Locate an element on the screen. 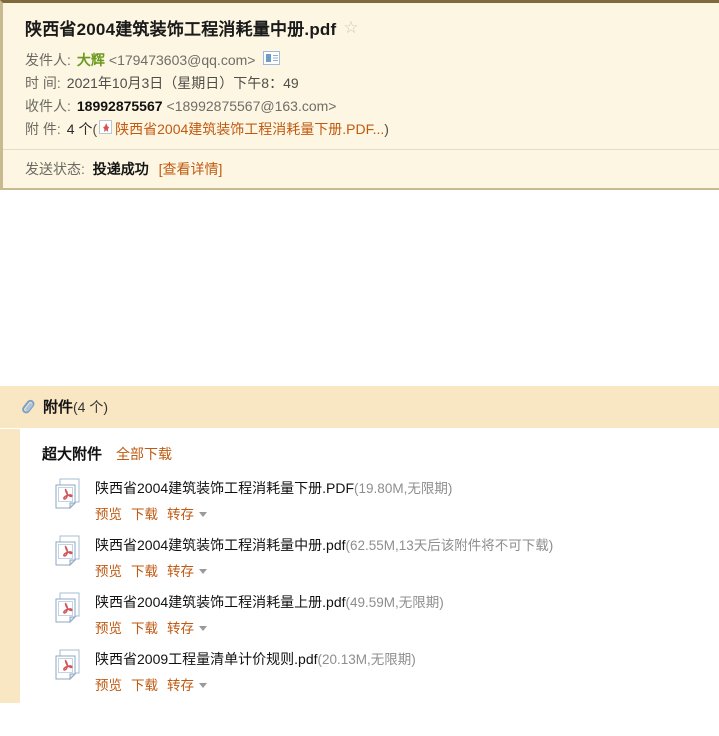 This screenshot has height=736, width=719. attachment-name-line: 陕西省2009工程量清单计价规则.pdf(20.13M,无限期) is located at coordinates (255, 659).